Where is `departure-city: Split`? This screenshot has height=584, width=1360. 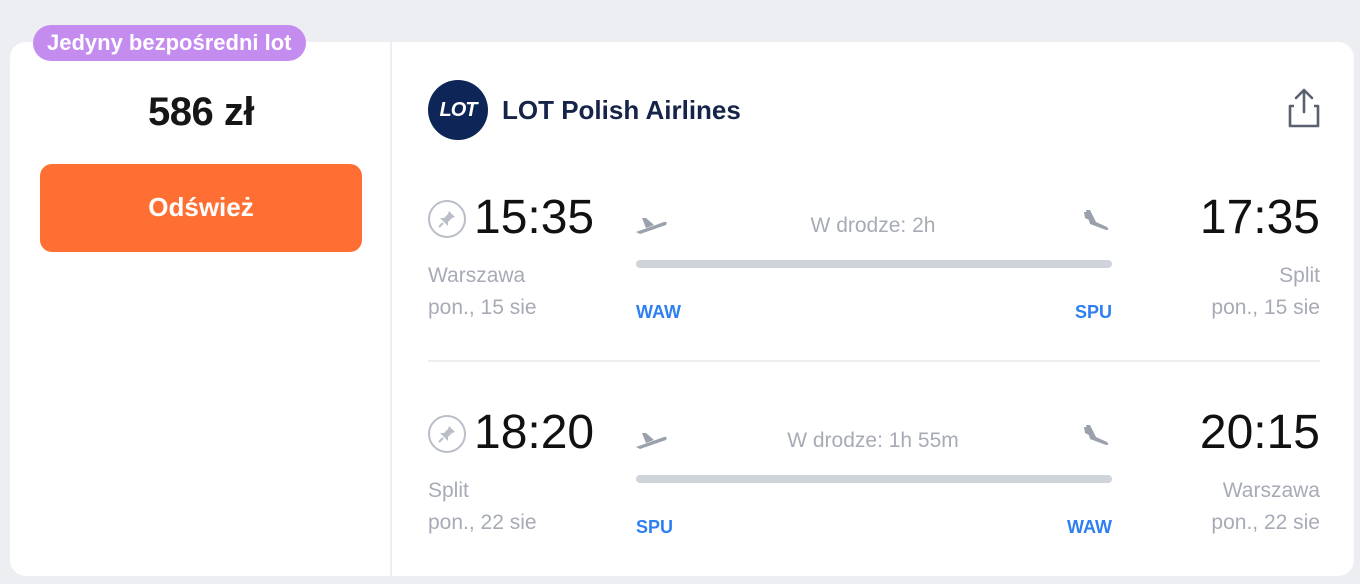 departure-city: Split is located at coordinates (448, 490).